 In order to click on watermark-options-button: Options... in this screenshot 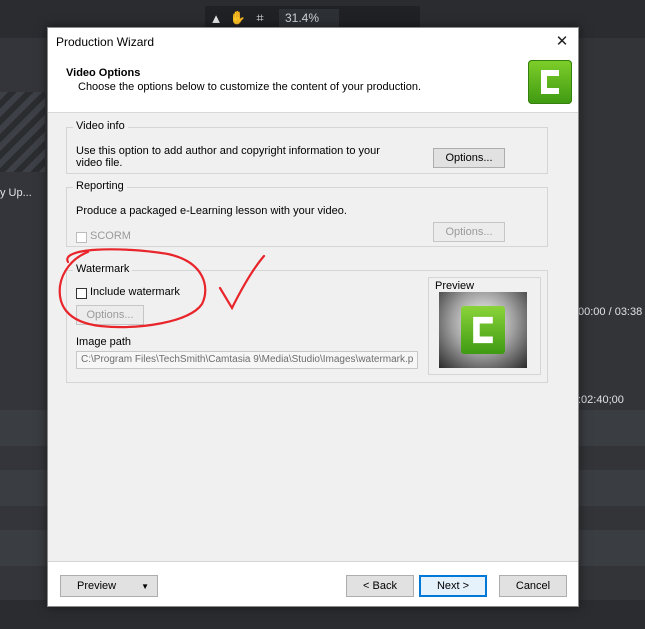, I will do `click(110, 315)`.